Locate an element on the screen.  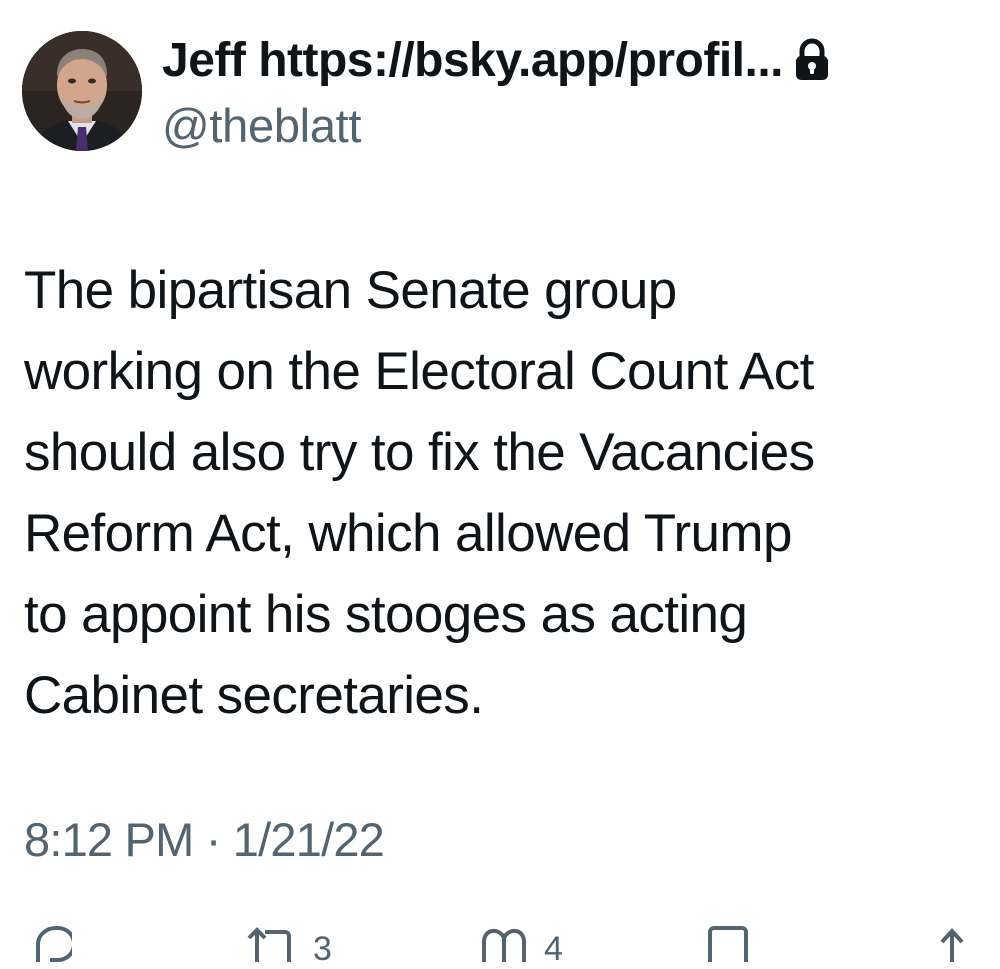
action-bar: 3 4 is located at coordinates (500, 934).